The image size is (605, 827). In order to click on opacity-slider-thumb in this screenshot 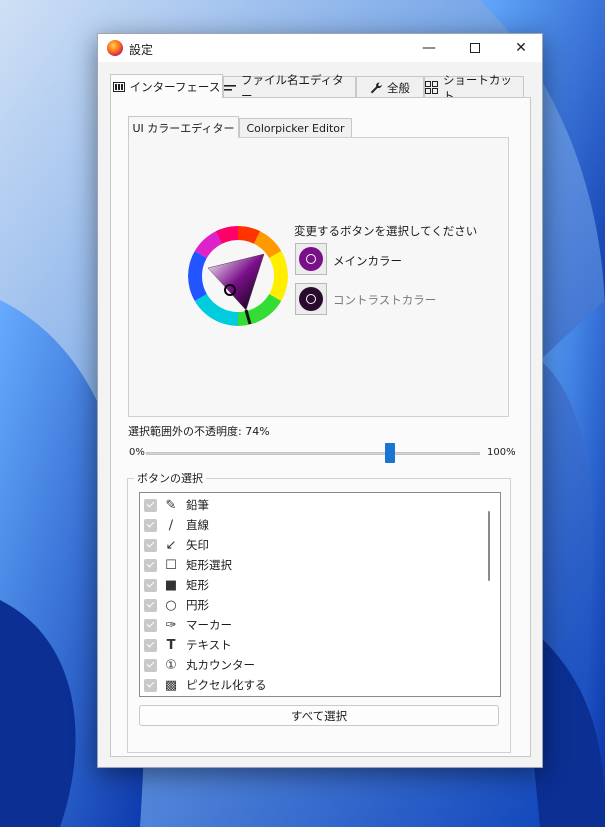, I will do `click(390, 453)`.